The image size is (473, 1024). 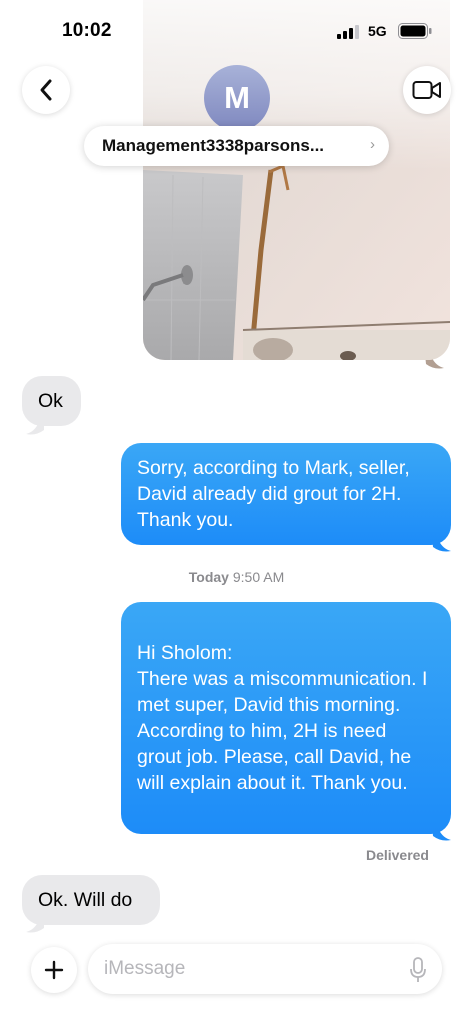 I want to click on contact-name-pill: Management3338parsons... ›, so click(x=236, y=146).